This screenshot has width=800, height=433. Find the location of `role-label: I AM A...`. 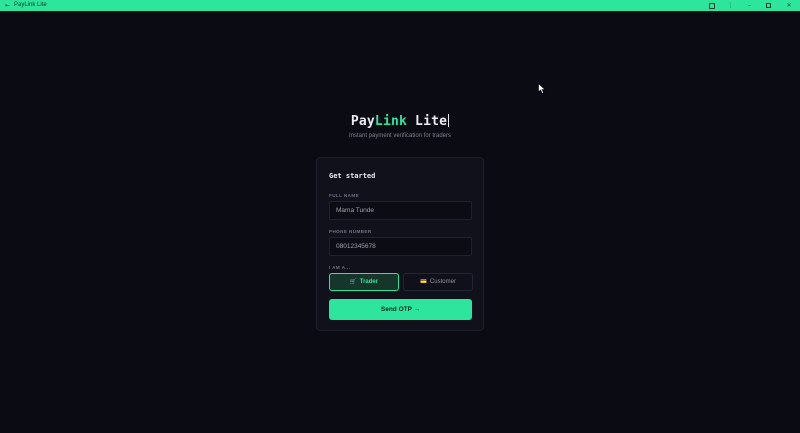

role-label: I AM A... is located at coordinates (340, 267).